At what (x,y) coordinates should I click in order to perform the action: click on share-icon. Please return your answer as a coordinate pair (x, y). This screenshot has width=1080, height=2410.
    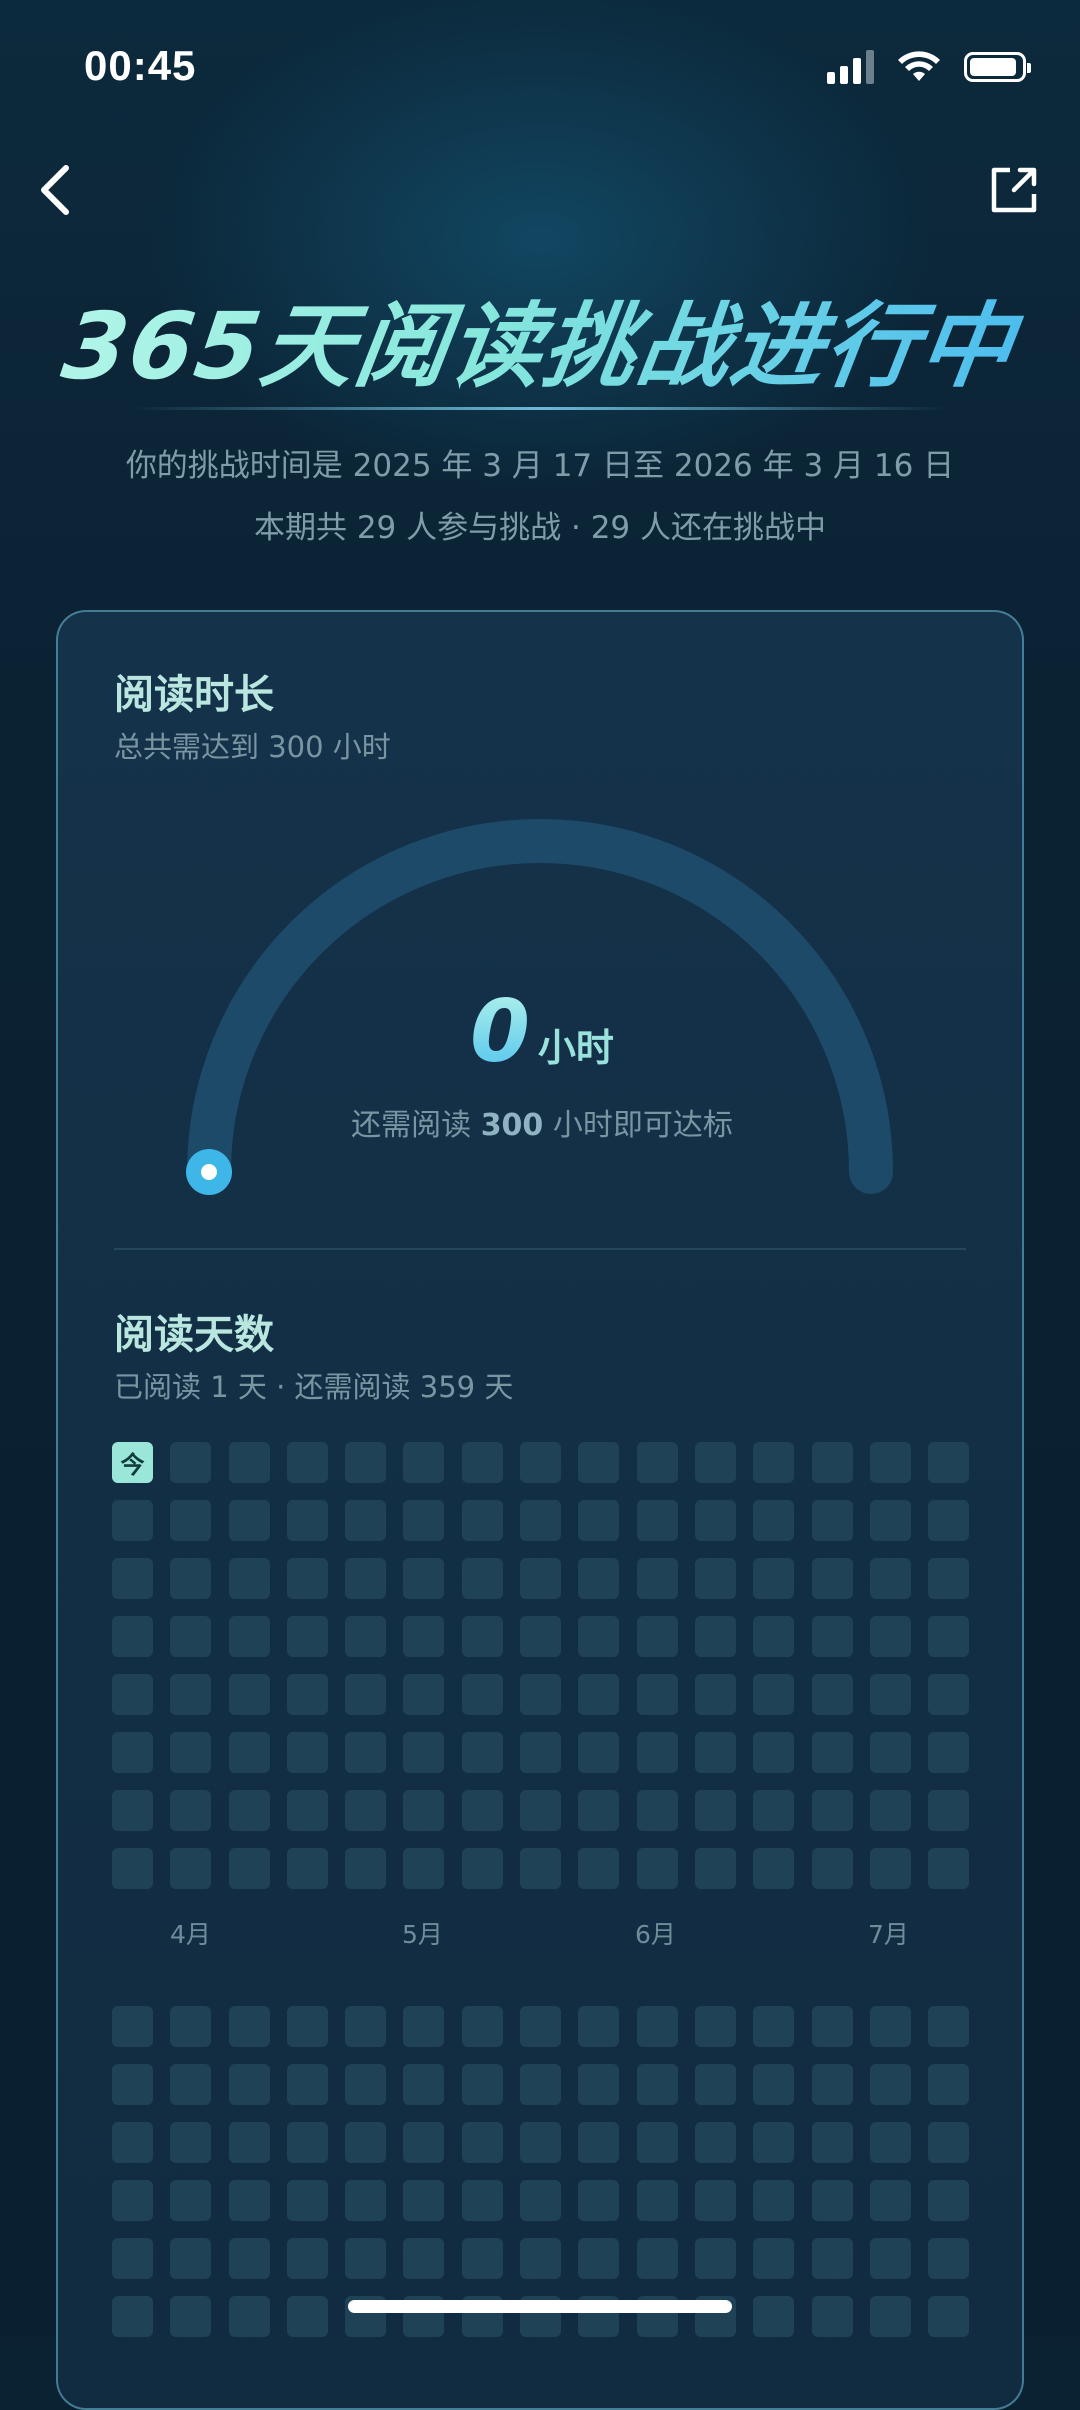
    Looking at the image, I should click on (1014, 190).